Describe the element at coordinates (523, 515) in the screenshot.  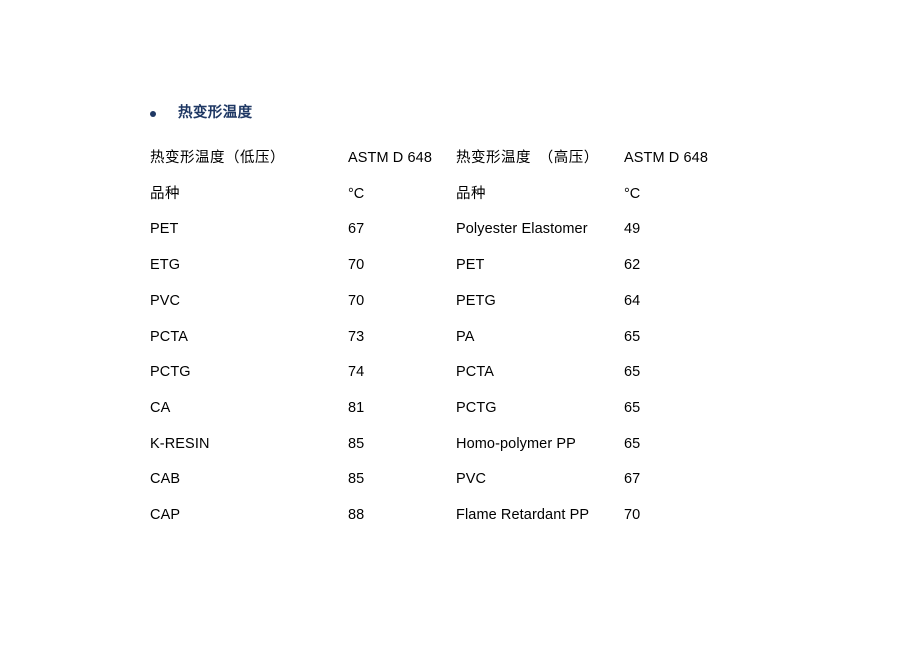
I see `right-material-name: Flame Retardant PP` at that location.